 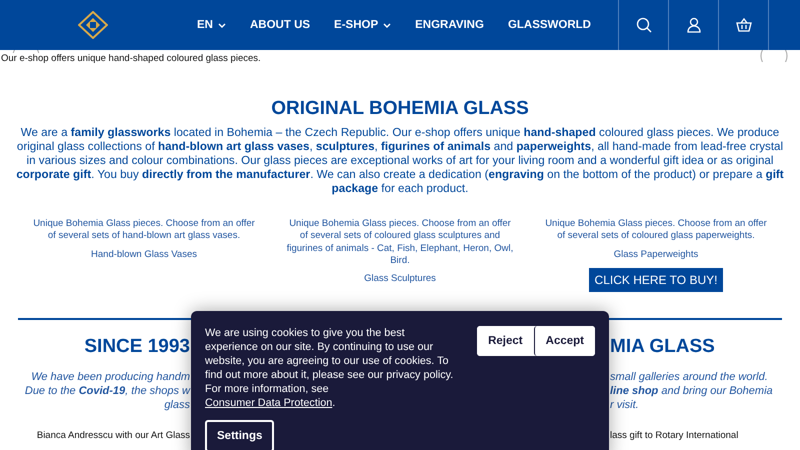 I want to click on settings-button: Settings, so click(x=239, y=435).